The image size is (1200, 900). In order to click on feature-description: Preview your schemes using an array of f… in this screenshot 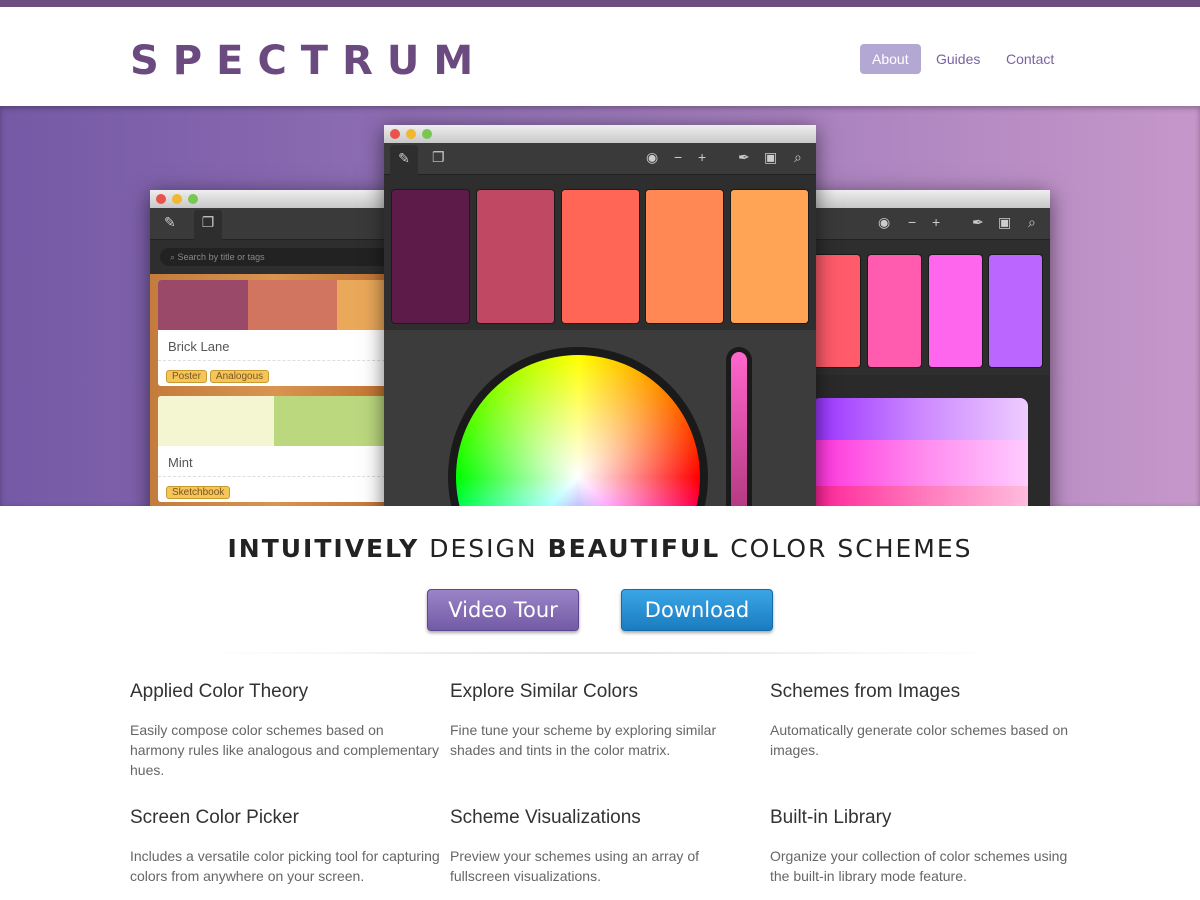, I will do `click(574, 866)`.